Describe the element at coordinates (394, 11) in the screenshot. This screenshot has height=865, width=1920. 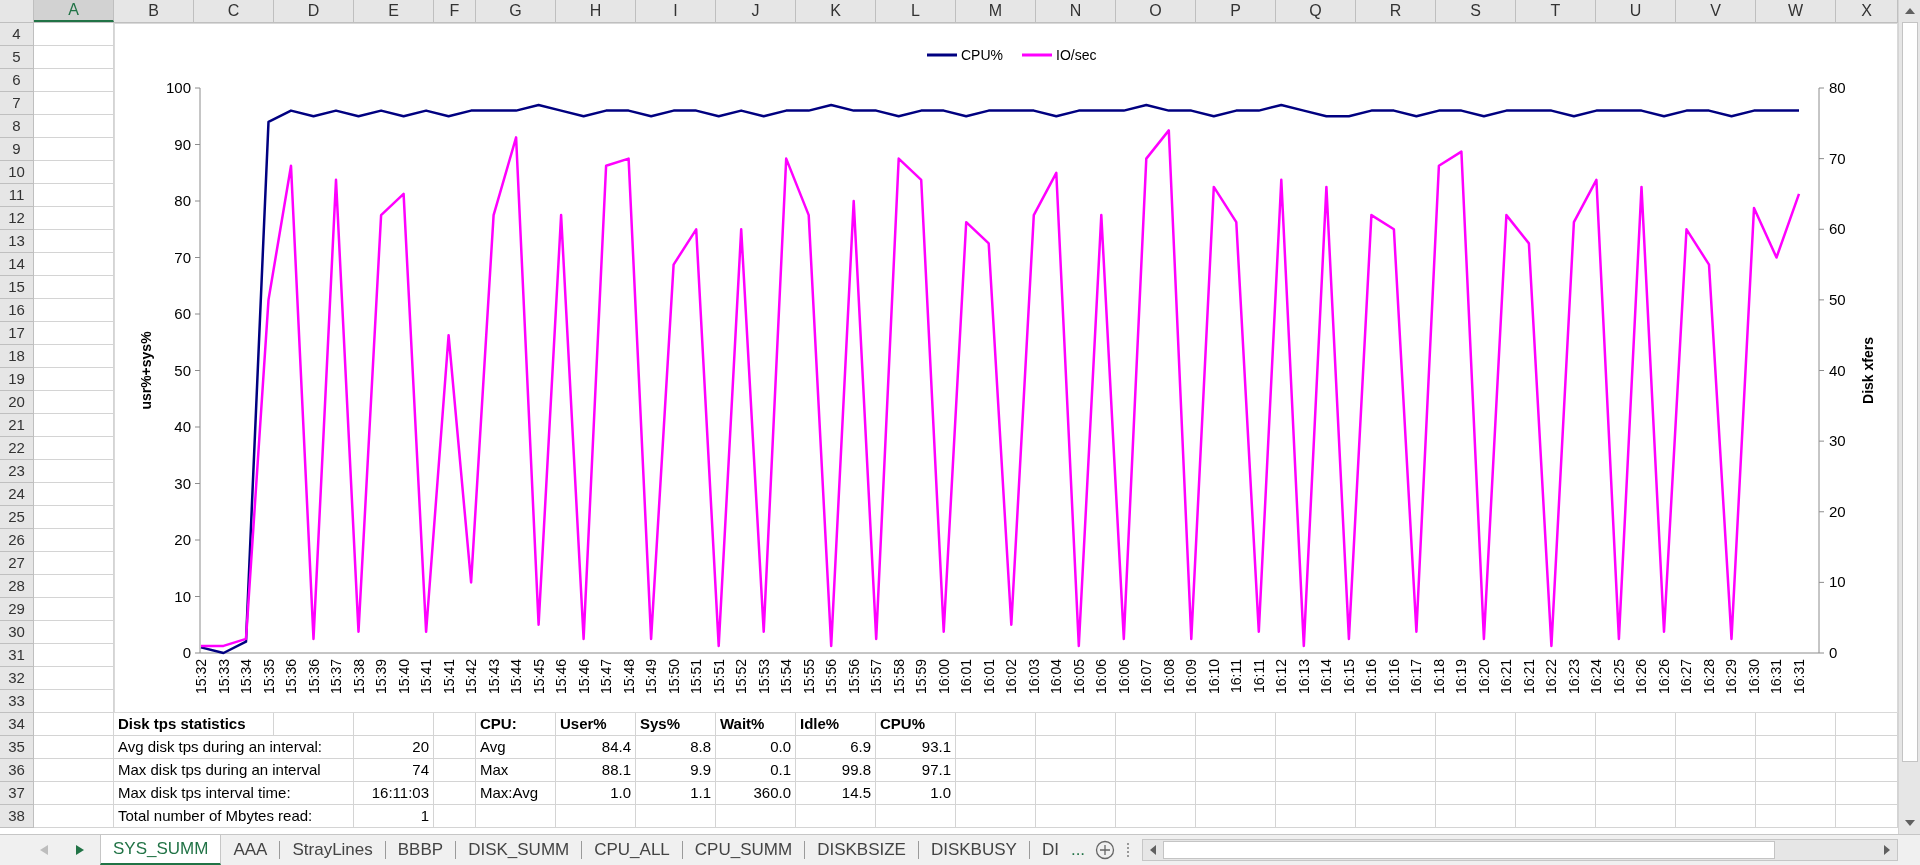
I see `column-header: E` at that location.